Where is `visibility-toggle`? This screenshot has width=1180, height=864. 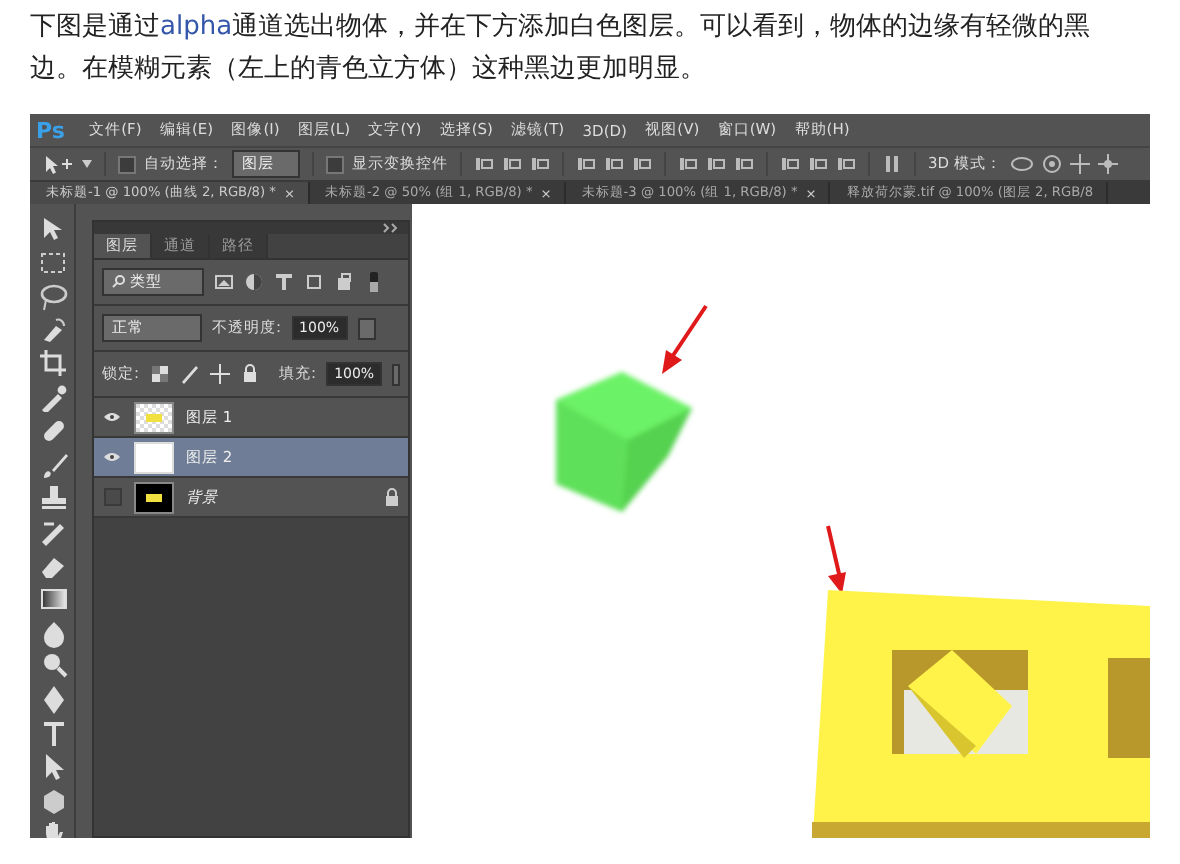
visibility-toggle is located at coordinates (112, 497).